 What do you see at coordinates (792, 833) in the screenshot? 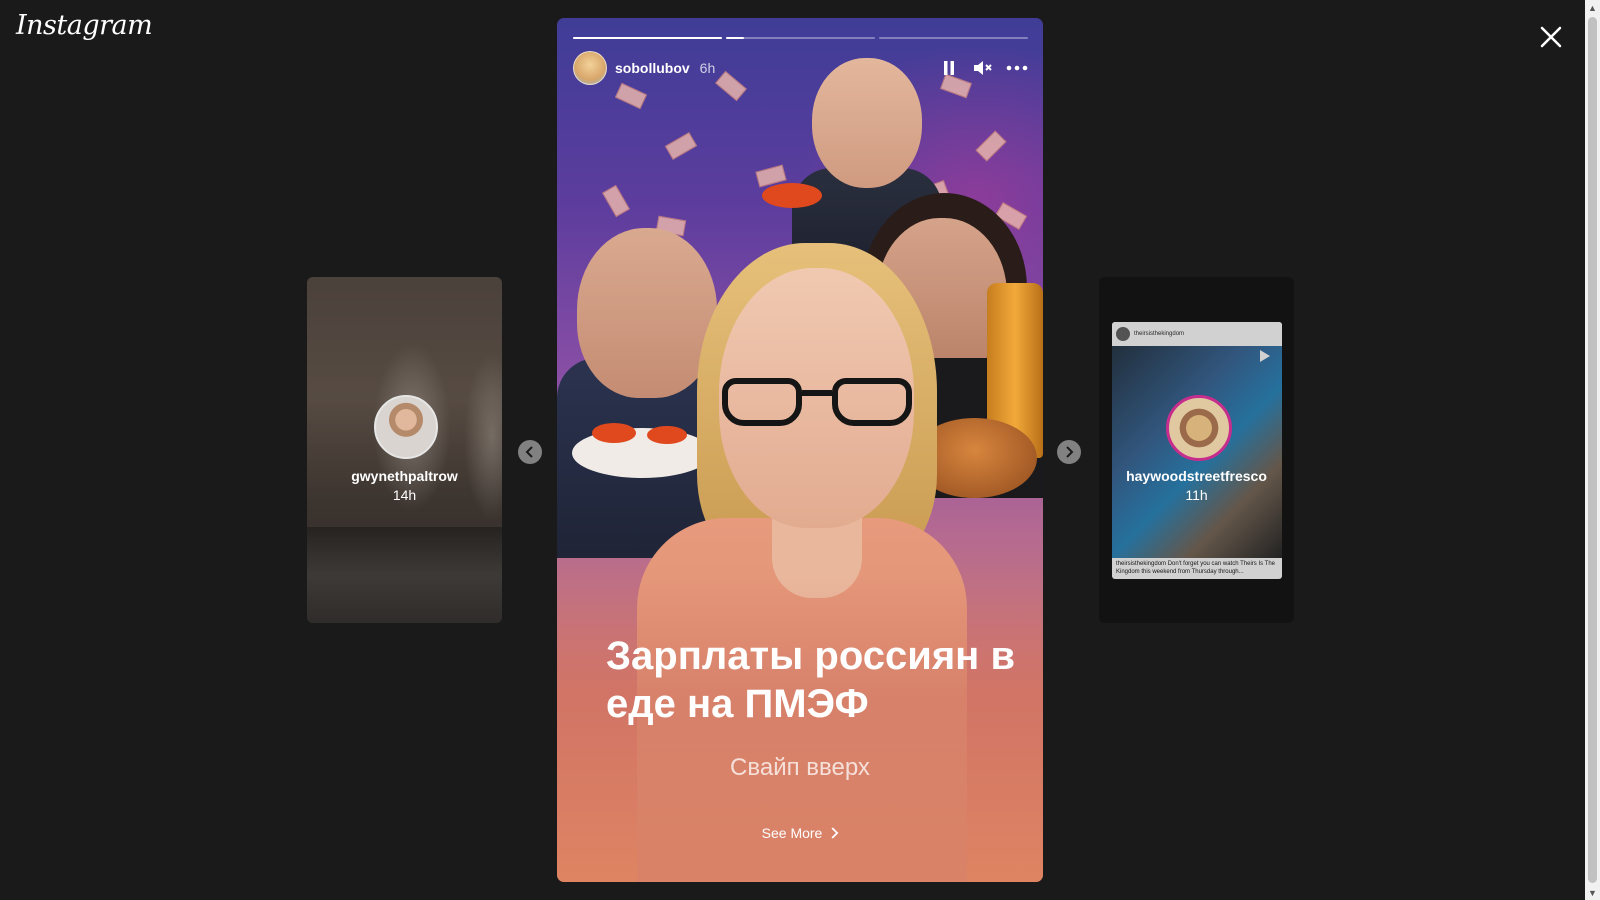
I see `see-more-label: See More` at bounding box center [792, 833].